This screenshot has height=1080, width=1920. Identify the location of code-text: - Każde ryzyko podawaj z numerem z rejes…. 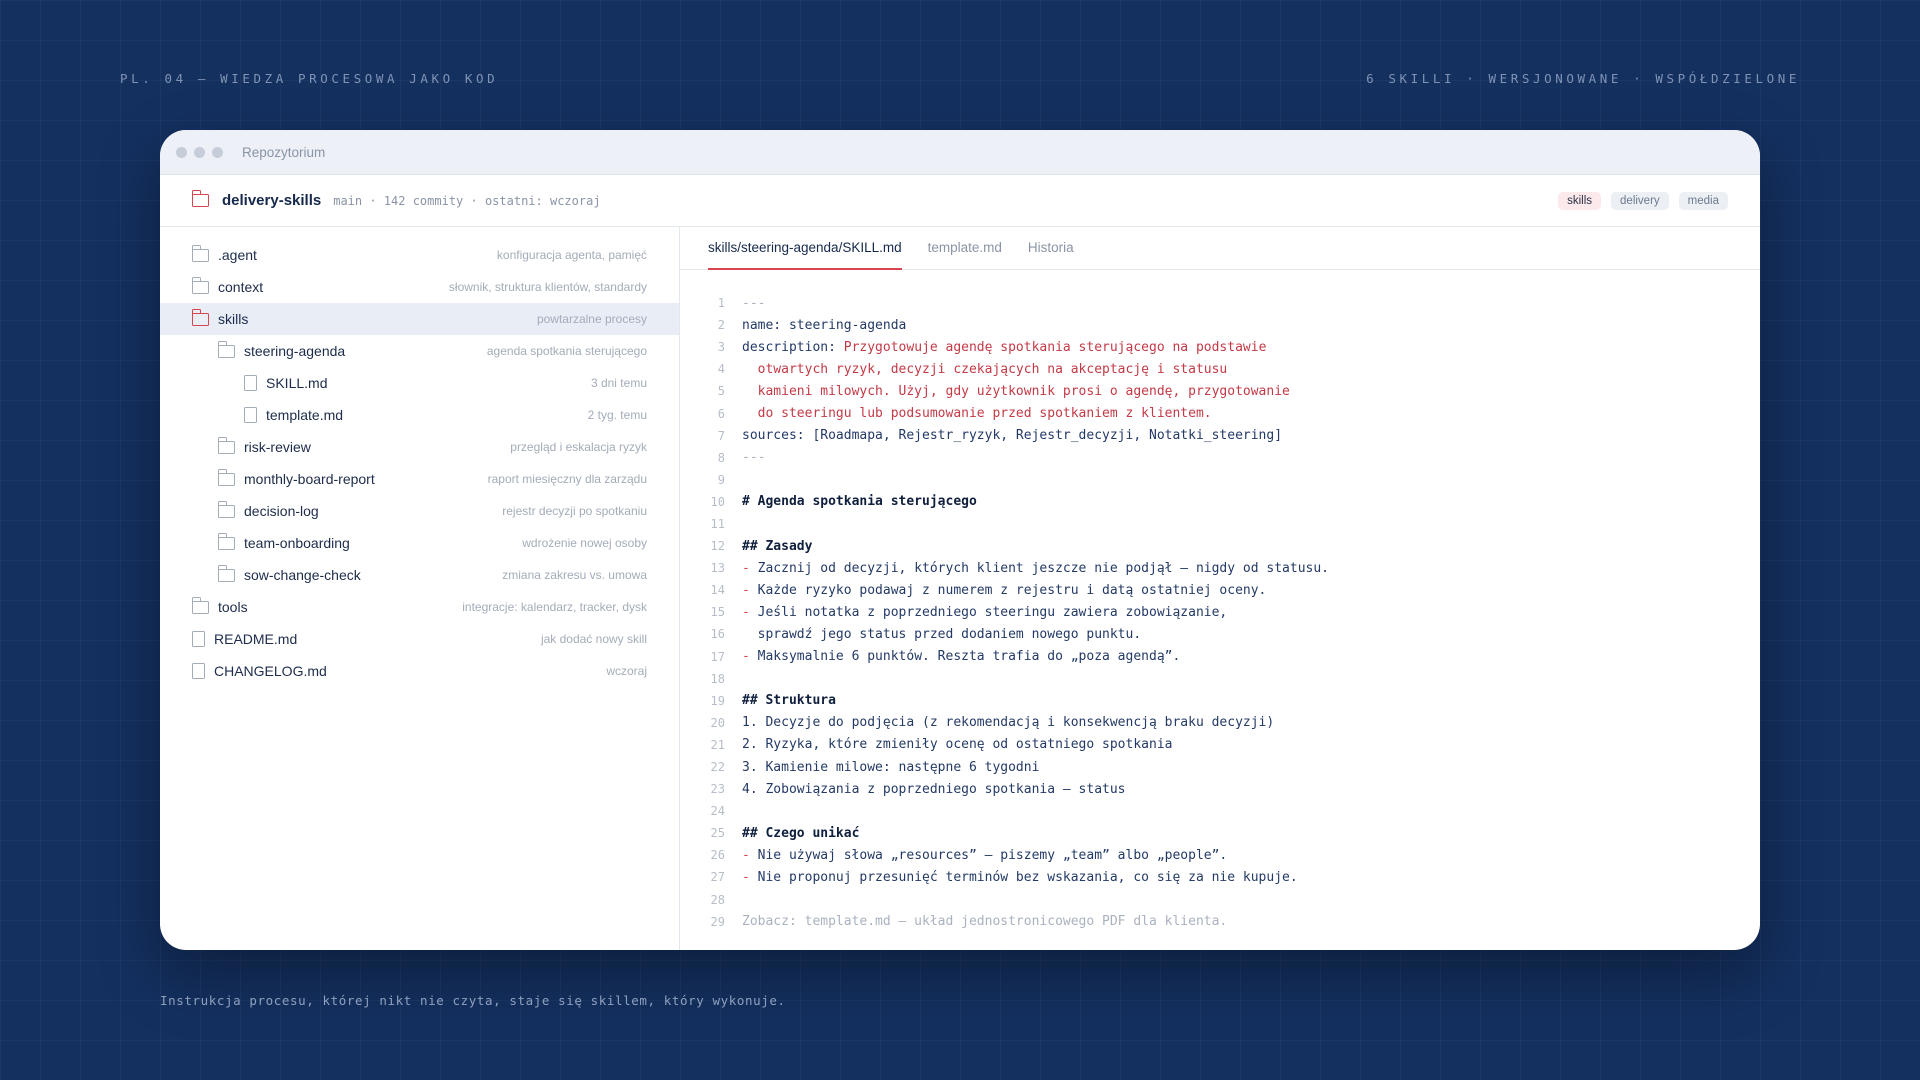
(1004, 590).